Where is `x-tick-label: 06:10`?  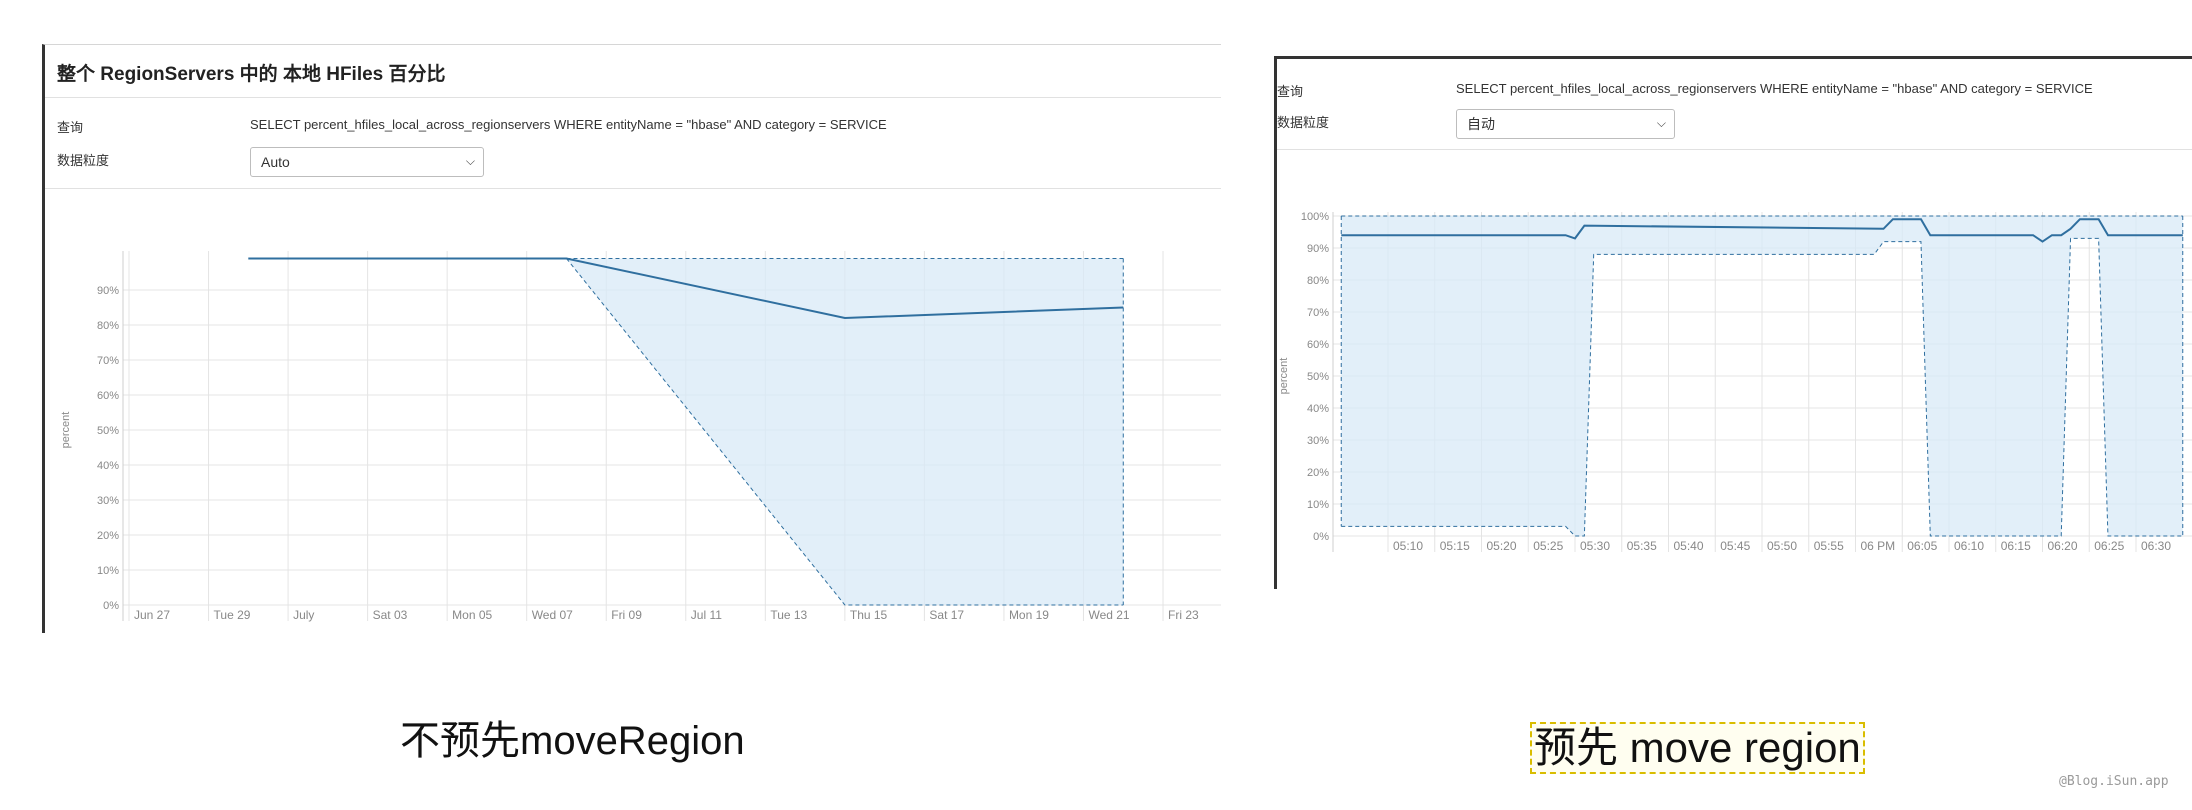 x-tick-label: 06:10 is located at coordinates (1969, 546).